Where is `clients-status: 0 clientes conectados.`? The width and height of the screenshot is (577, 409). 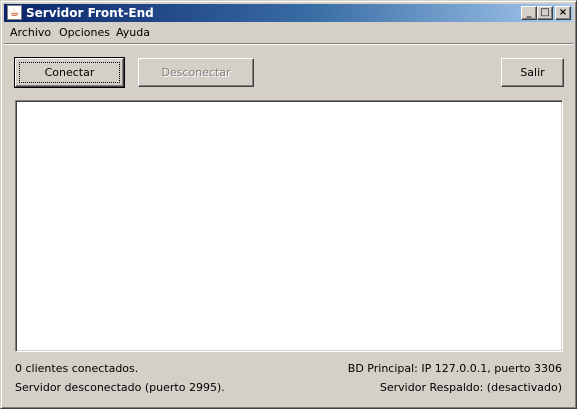
clients-status: 0 clientes conectados. is located at coordinates (77, 368).